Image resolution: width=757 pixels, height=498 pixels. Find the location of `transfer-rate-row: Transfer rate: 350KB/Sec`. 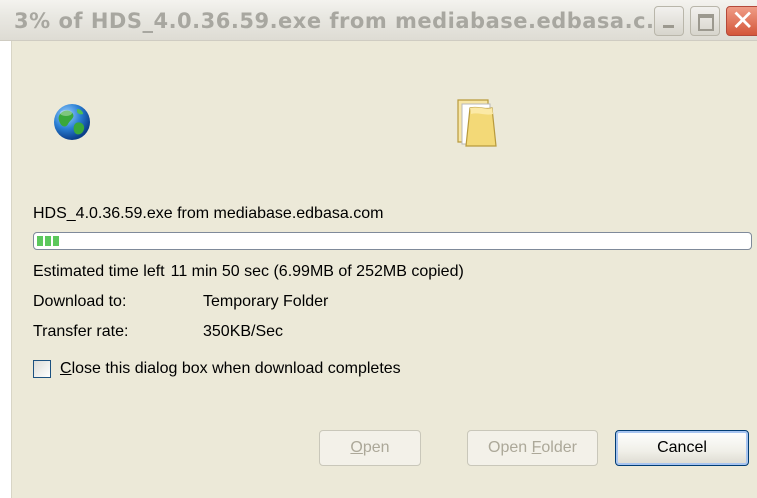

transfer-rate-row: Transfer rate: 350KB/Sec is located at coordinates (158, 332).